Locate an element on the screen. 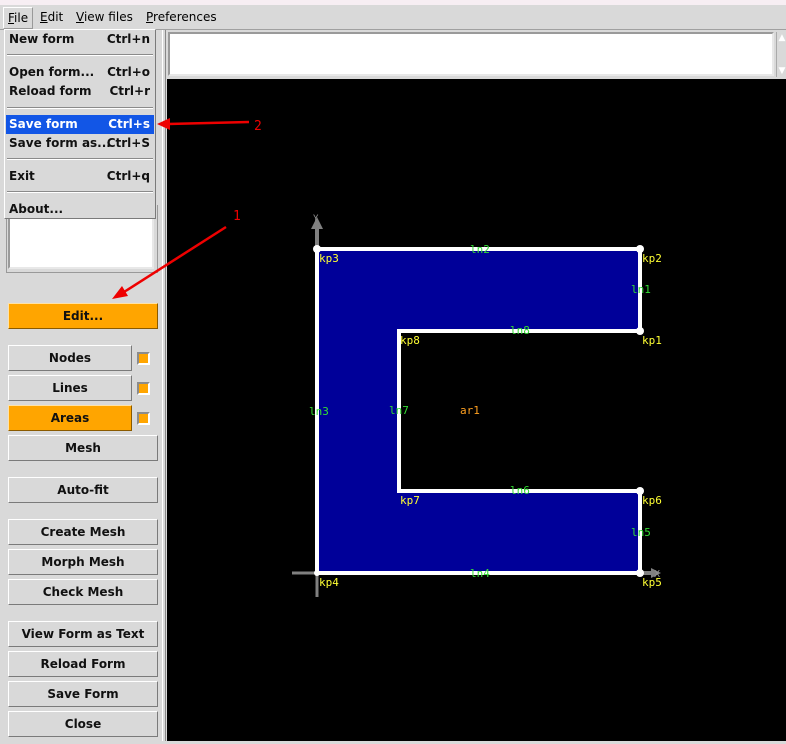 Image resolution: width=786 pixels, height=744 pixels. scroll-up-arrow-icon: ▲ is located at coordinates (781, 38).